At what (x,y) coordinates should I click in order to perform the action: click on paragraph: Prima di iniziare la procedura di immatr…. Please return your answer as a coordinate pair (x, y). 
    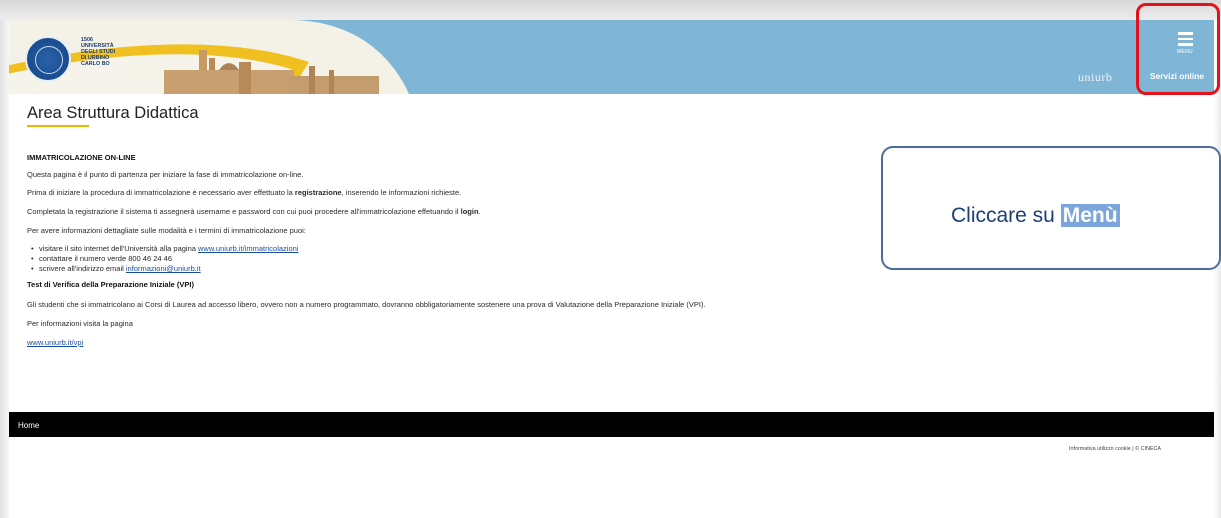
    Looking at the image, I should click on (244, 192).